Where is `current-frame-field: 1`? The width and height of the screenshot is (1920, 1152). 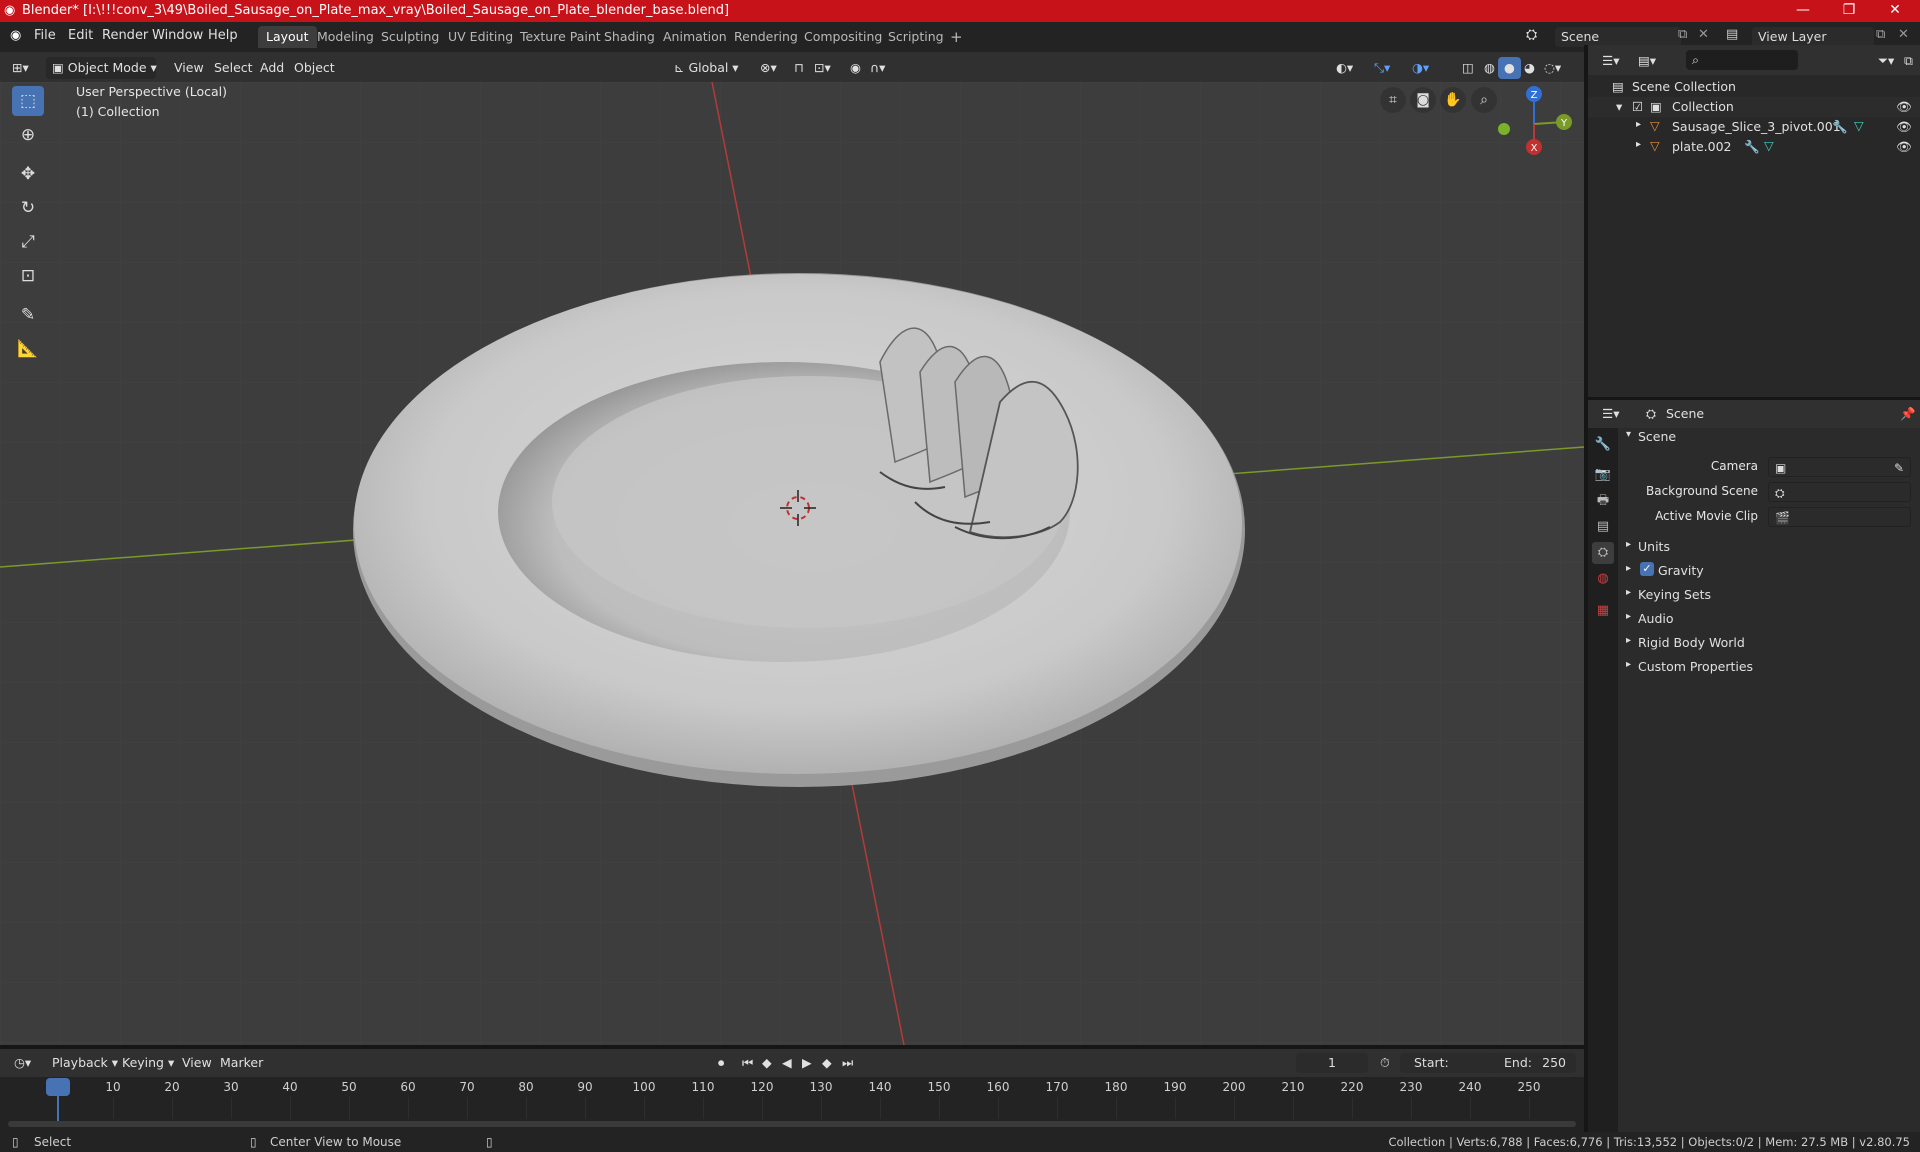 current-frame-field: 1 is located at coordinates (1332, 1063).